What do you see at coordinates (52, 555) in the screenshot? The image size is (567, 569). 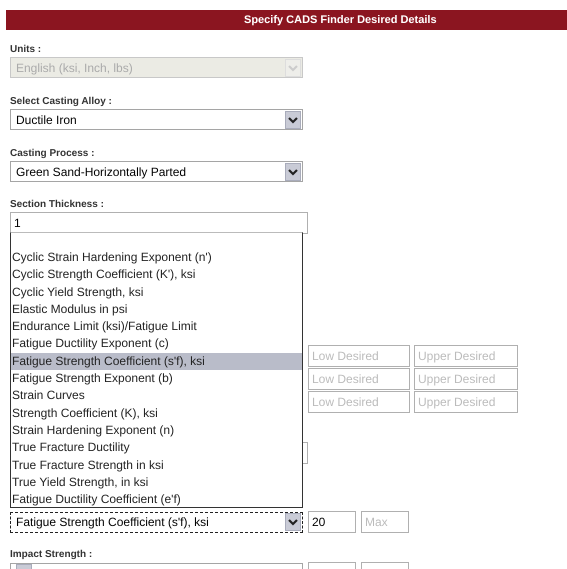 I see `field-label: Impact Strength :` at bounding box center [52, 555].